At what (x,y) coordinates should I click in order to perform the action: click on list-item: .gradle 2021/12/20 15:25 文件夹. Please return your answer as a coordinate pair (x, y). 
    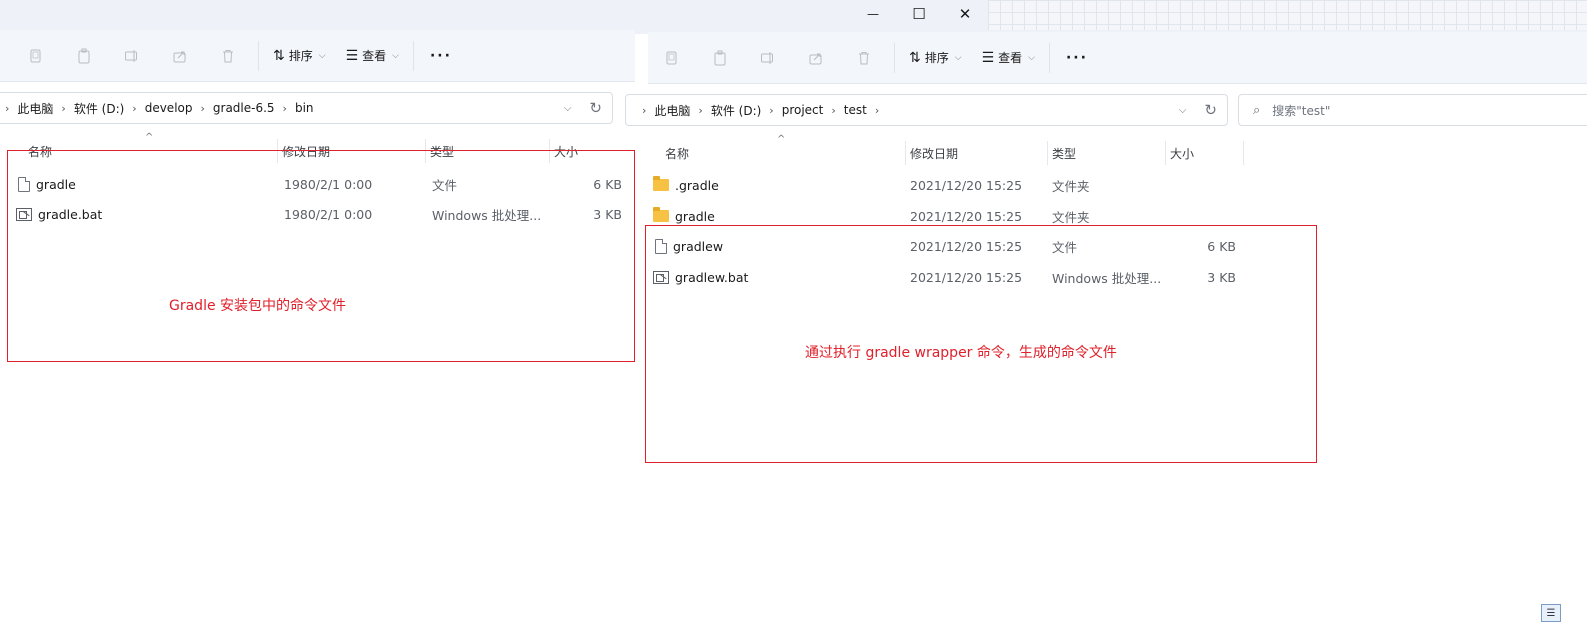
    Looking at the image, I should click on (953, 185).